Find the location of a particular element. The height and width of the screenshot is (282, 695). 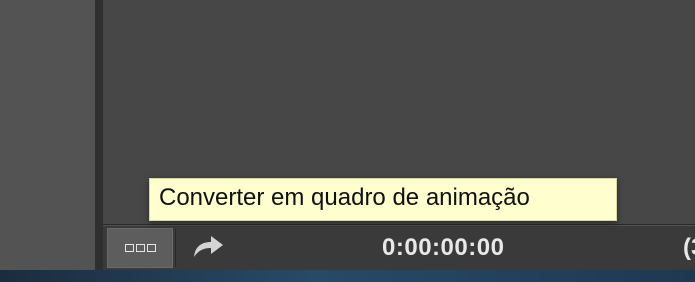

timecode-display: 0:00:00:00 is located at coordinates (443, 247).